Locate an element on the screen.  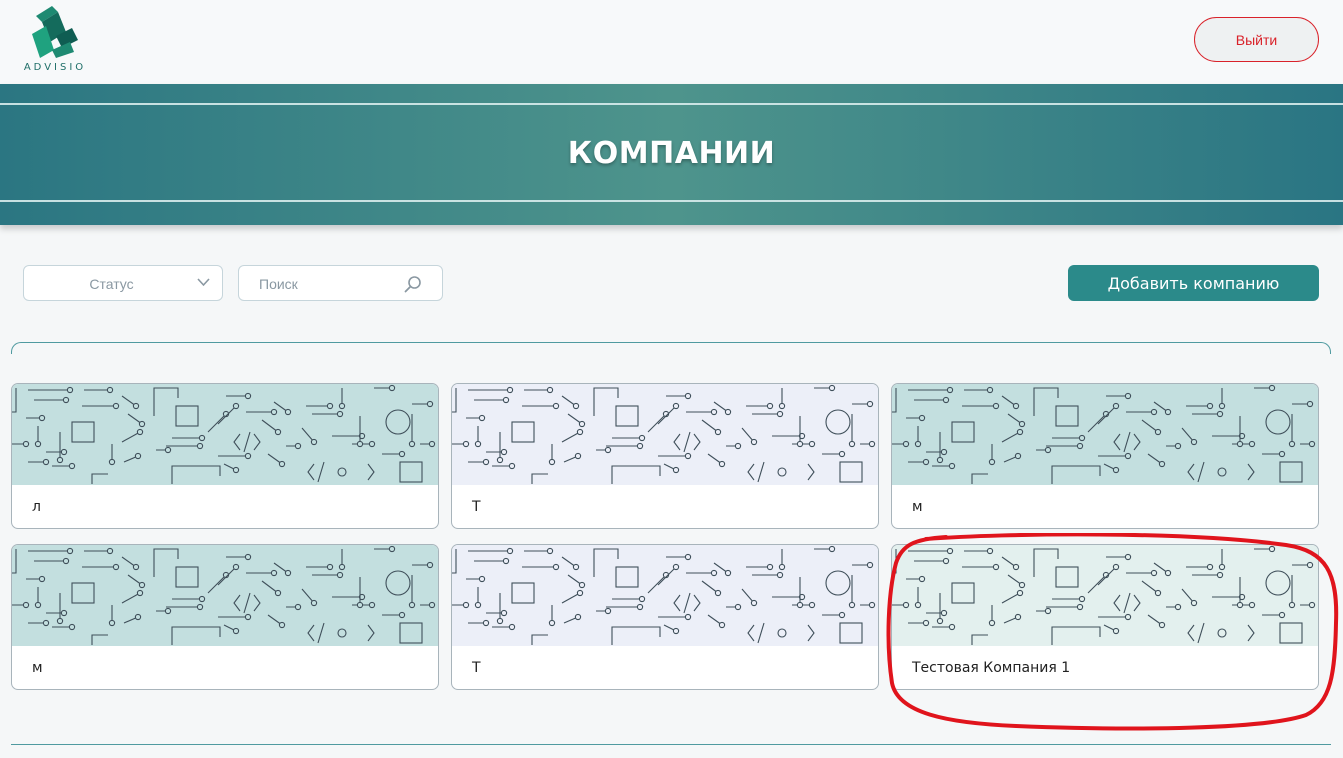
logo-icon is located at coordinates (55, 32).